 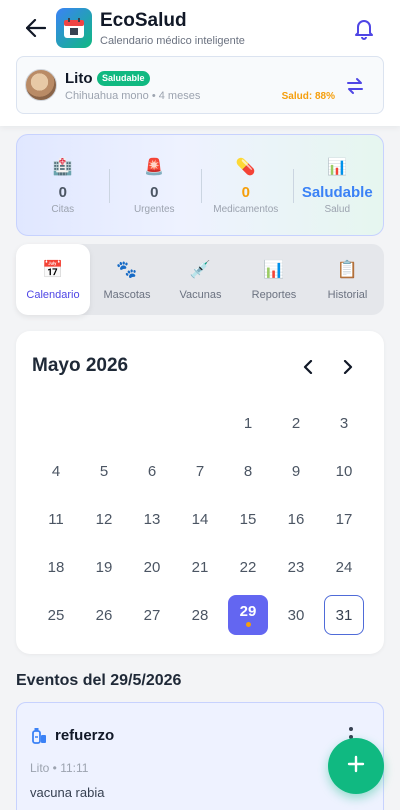 What do you see at coordinates (67, 792) in the screenshot?
I see `event-description: vacuna rabia` at bounding box center [67, 792].